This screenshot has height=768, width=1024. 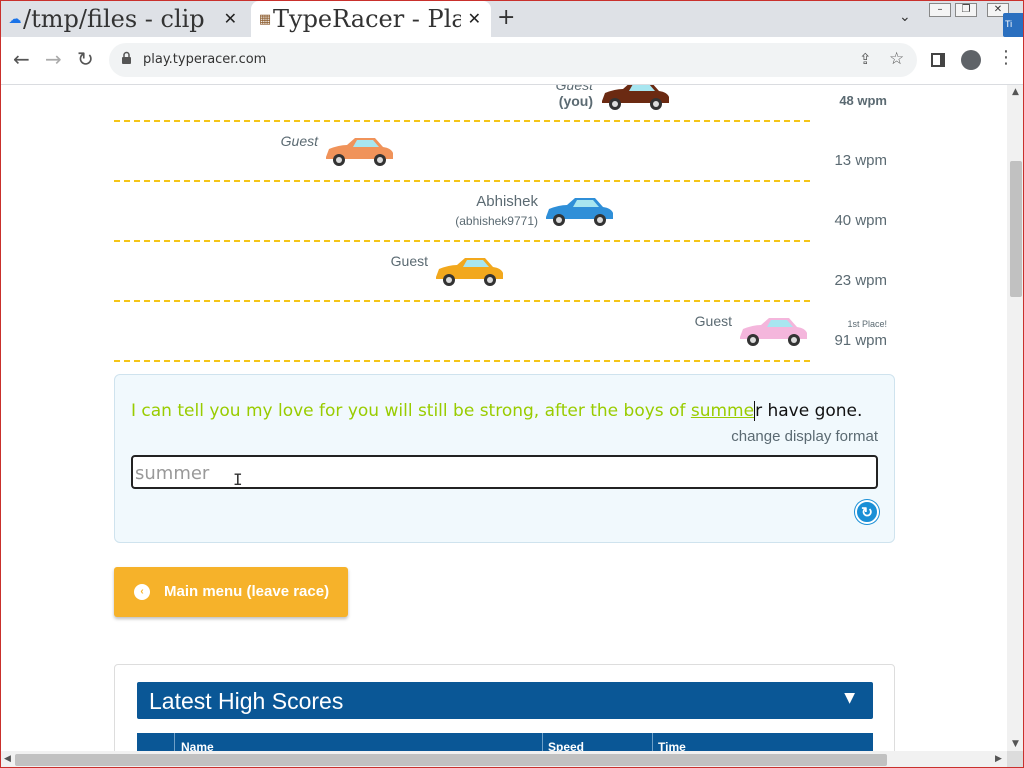 What do you see at coordinates (998, 759) in the screenshot?
I see `scroll-right-arrow-icon: ▶` at bounding box center [998, 759].